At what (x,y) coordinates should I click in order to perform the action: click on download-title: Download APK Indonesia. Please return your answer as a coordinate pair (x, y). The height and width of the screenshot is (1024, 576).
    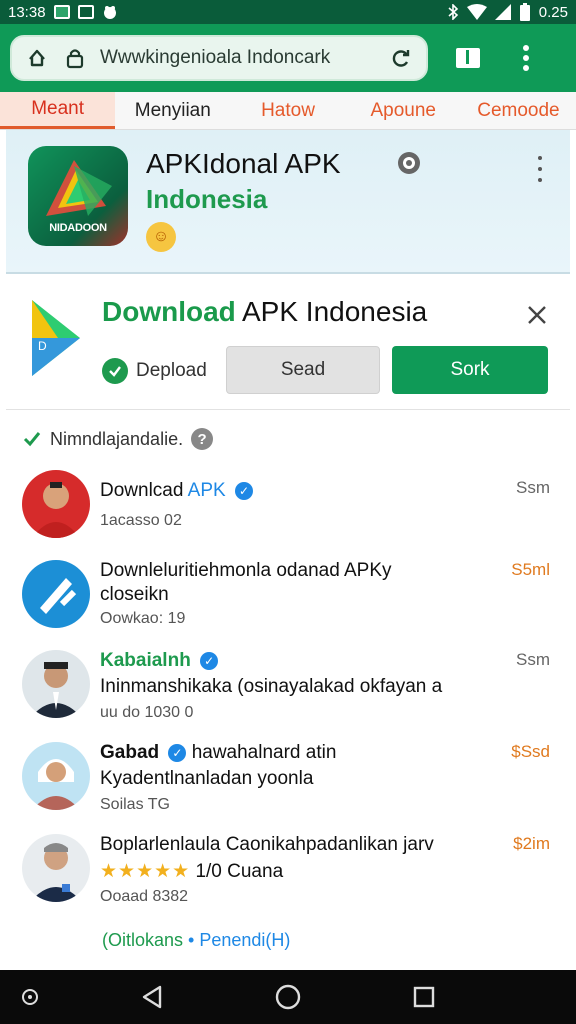
    Looking at the image, I should click on (264, 312).